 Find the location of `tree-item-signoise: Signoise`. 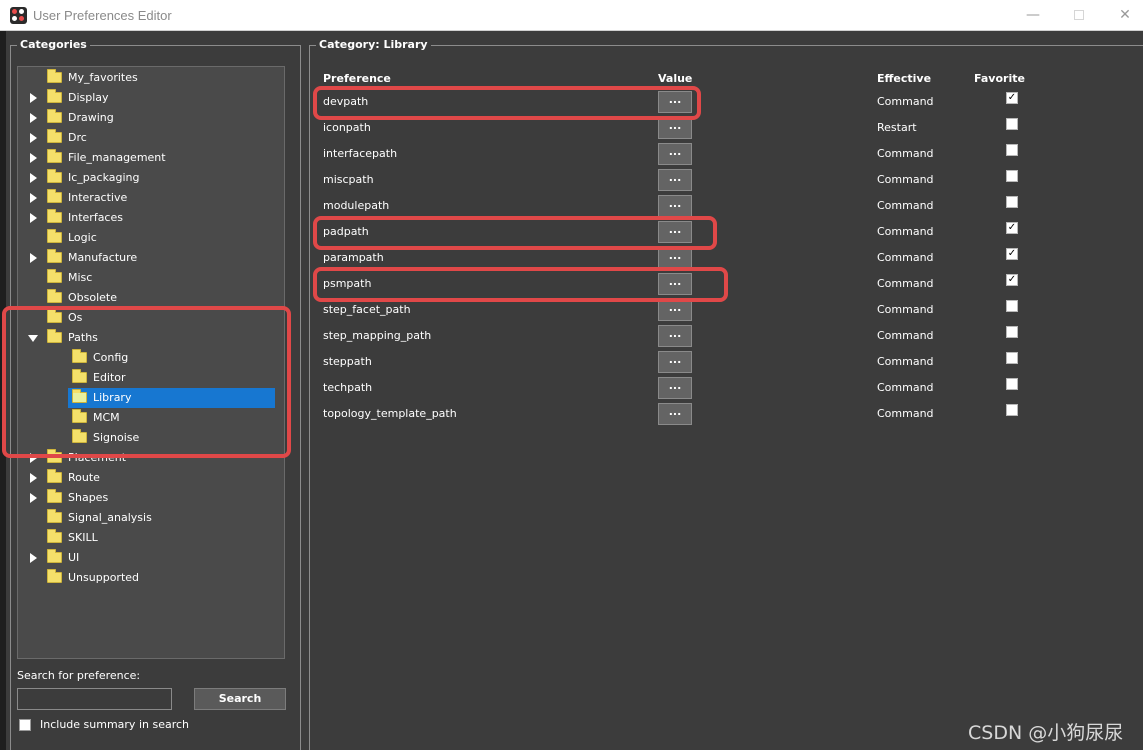

tree-item-signoise: Signoise is located at coordinates (151, 438).